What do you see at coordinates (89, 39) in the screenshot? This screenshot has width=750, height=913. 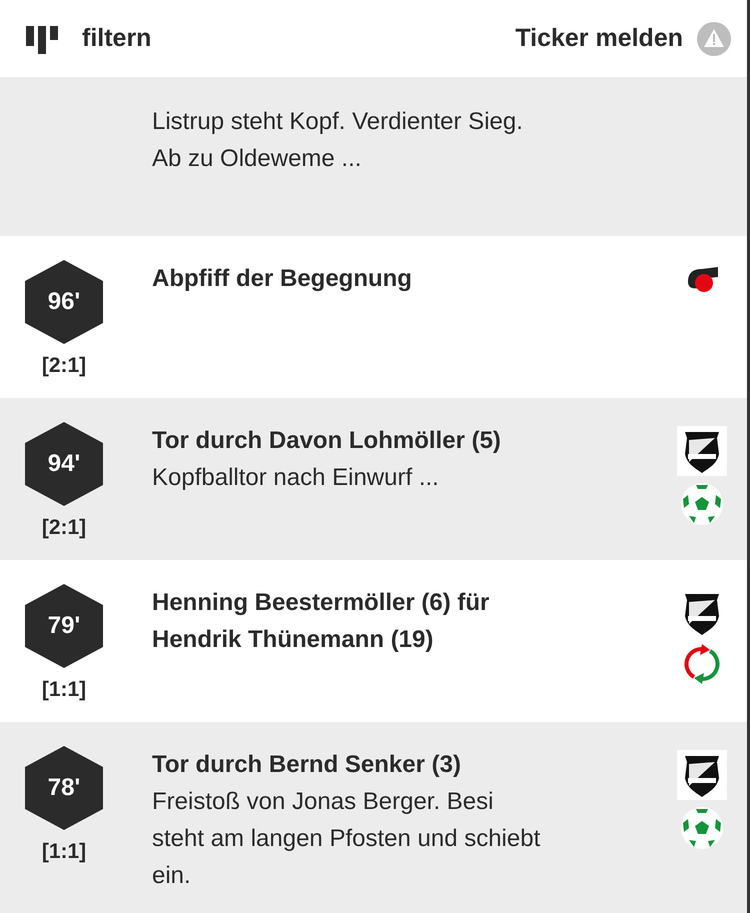 I see `filter-button: filtern` at bounding box center [89, 39].